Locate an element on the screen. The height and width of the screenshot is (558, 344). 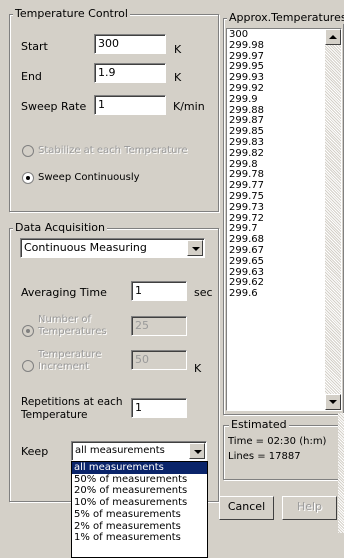
sweep-rate-unit: K/min is located at coordinates (189, 106).